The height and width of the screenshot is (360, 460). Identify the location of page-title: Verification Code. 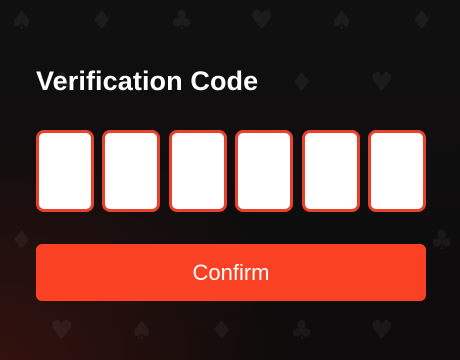
(147, 81).